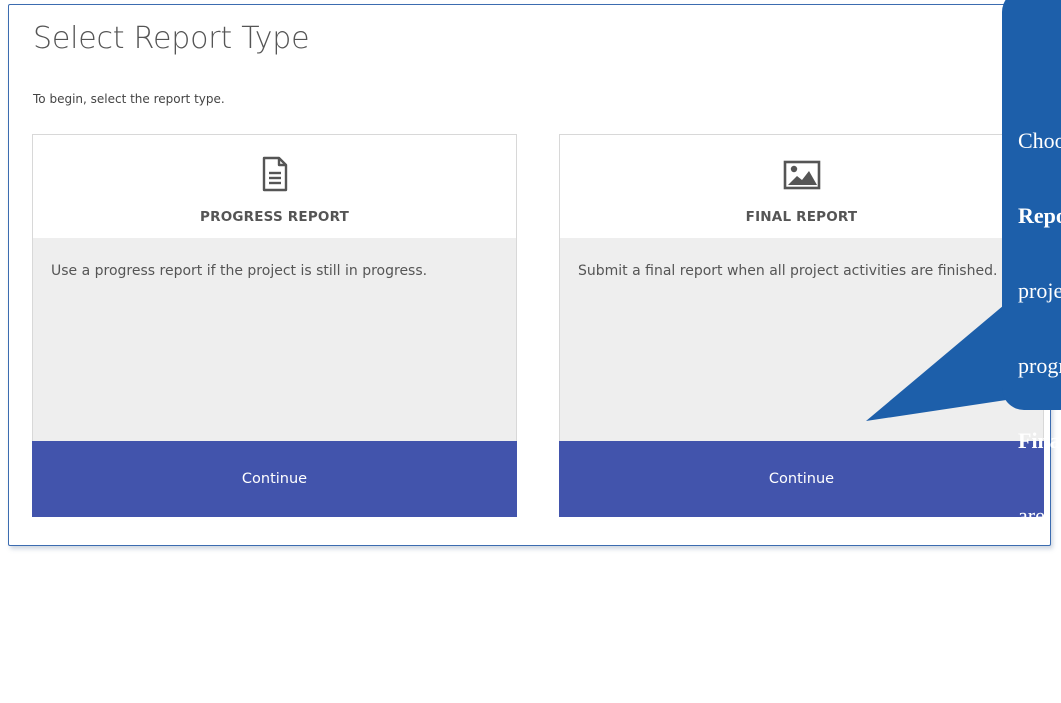  I want to click on callout-line: projects, so click(1039, 290).